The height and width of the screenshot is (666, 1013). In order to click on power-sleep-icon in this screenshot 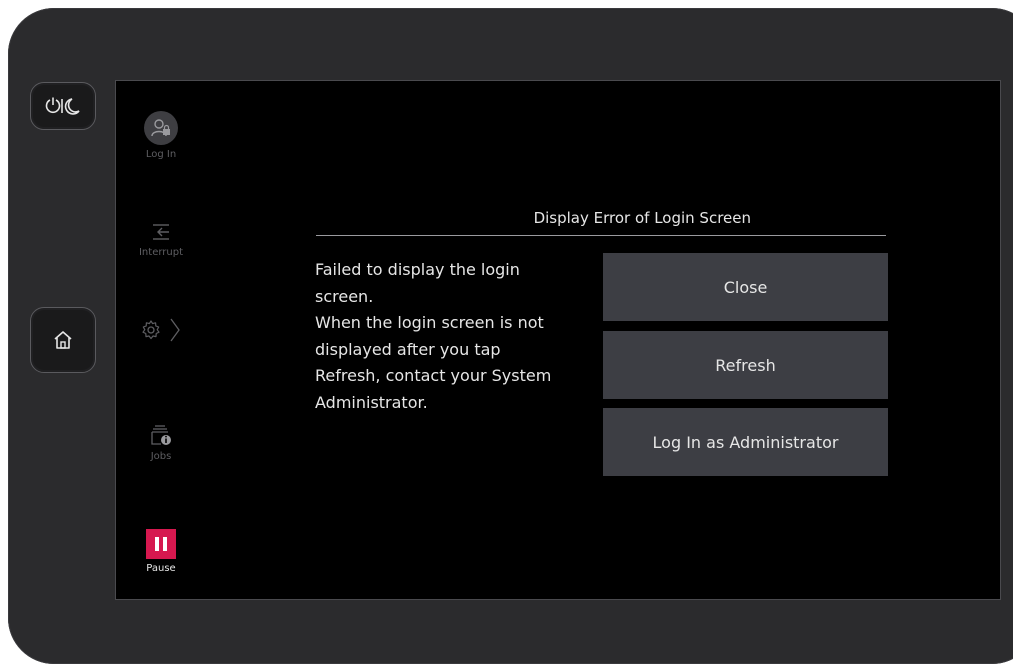, I will do `click(62, 106)`.